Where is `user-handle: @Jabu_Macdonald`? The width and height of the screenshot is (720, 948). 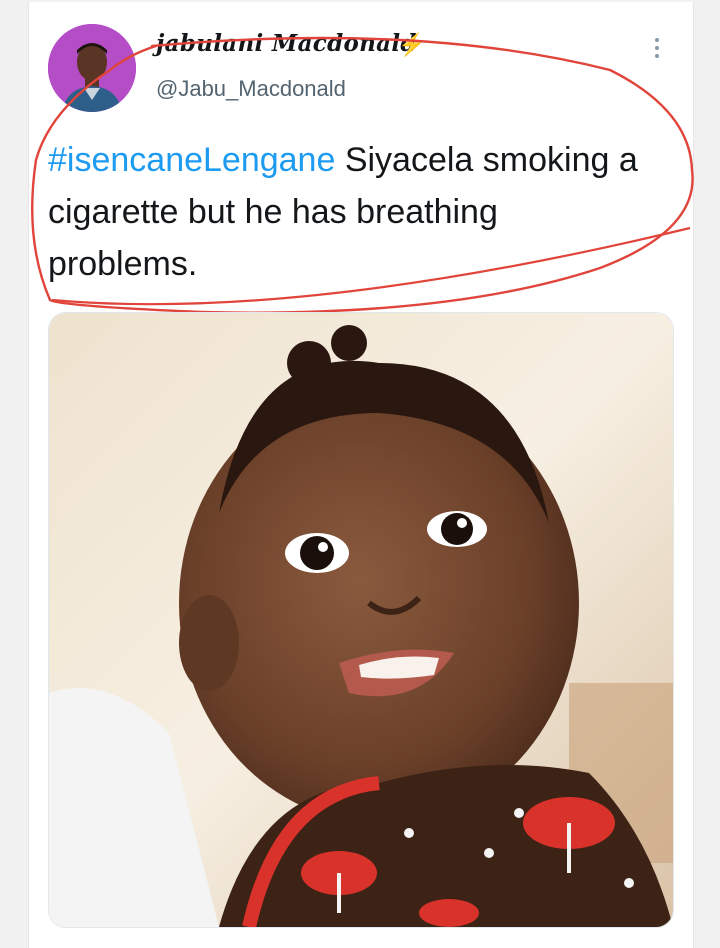
user-handle: @Jabu_Macdonald is located at coordinates (251, 89).